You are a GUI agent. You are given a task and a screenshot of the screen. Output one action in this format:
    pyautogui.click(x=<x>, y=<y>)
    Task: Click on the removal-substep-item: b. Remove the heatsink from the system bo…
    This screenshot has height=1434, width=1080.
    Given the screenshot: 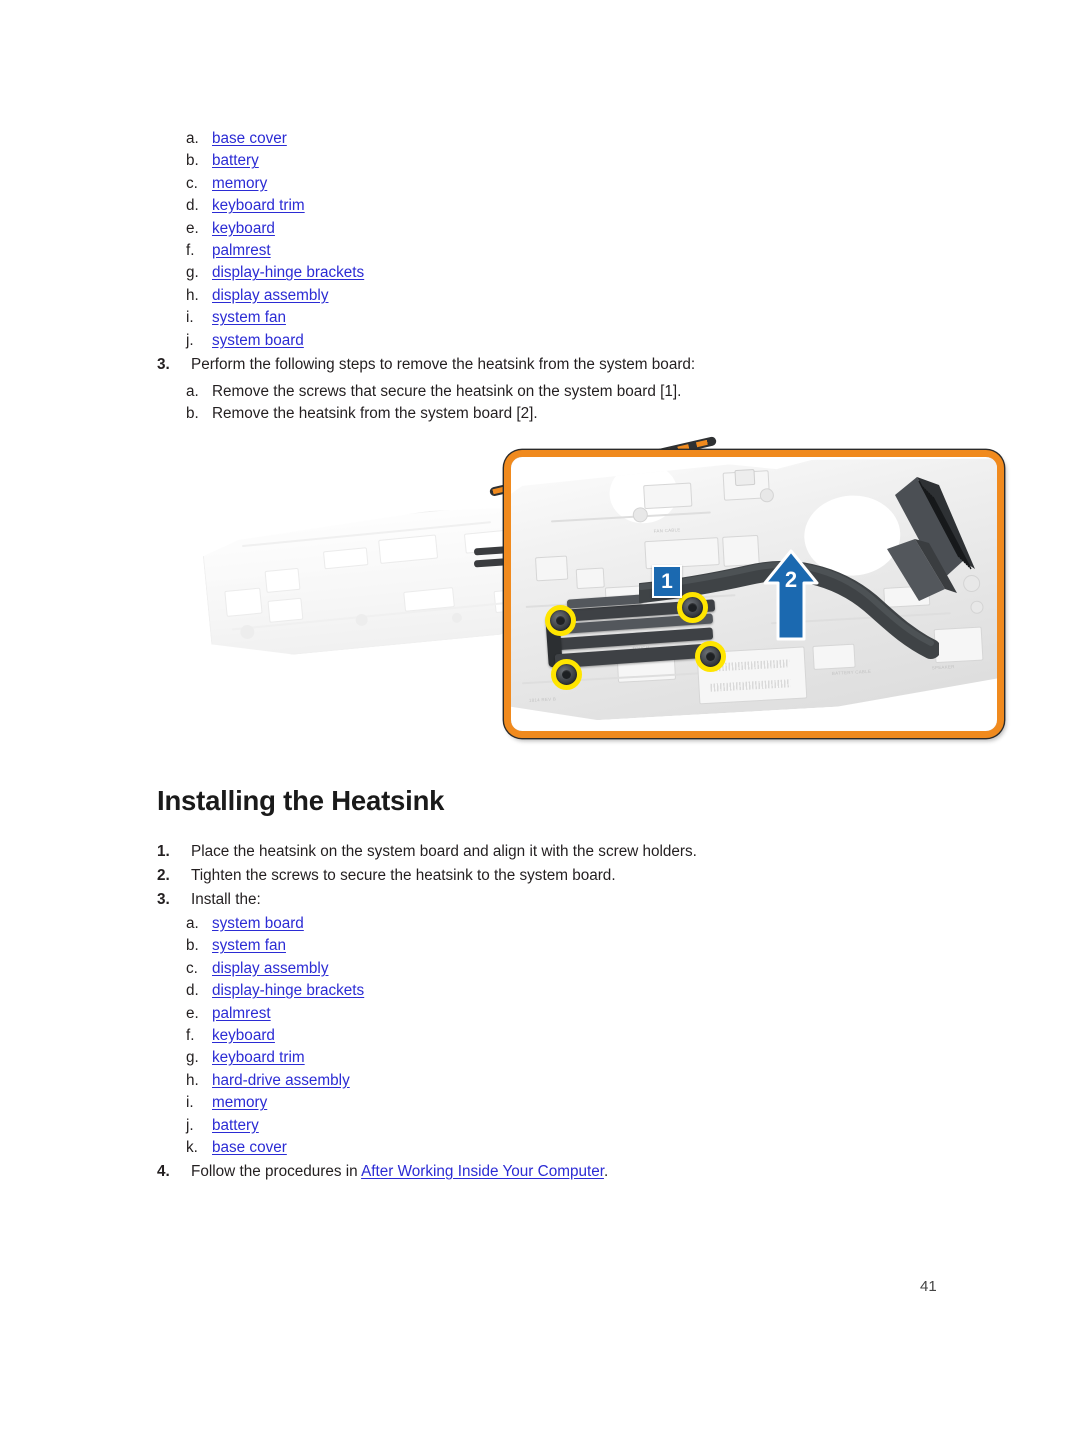 What is the action you would take?
    pyautogui.click(x=433, y=414)
    